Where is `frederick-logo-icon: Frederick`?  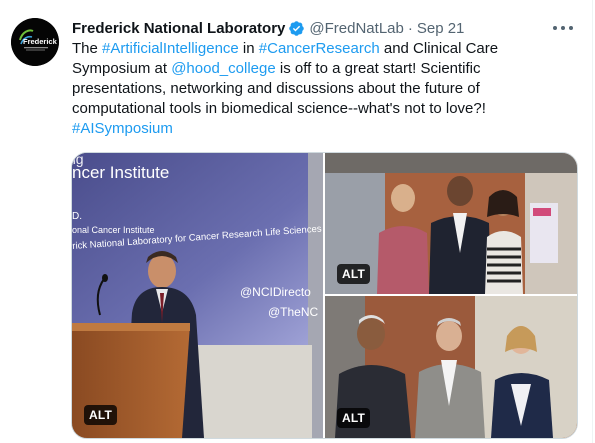 frederick-logo-icon: Frederick is located at coordinates (35, 42).